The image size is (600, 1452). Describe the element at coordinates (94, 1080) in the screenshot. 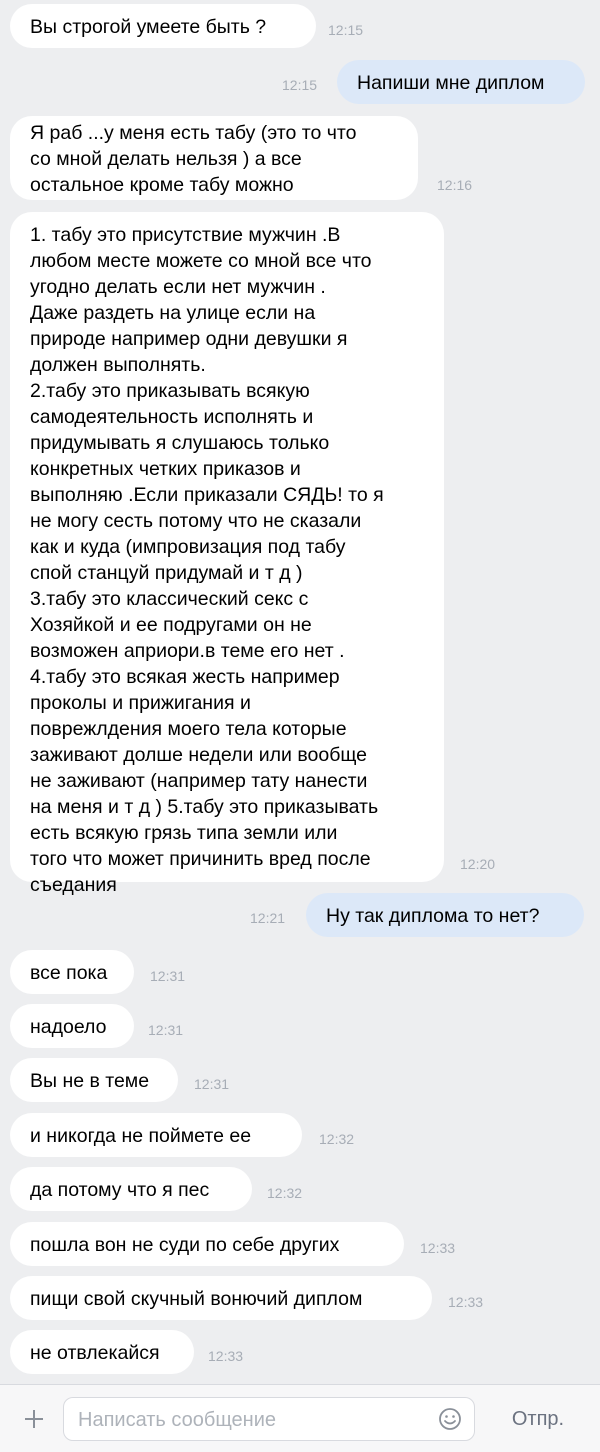

I see `message-bubble-incoming: Вы не в теме` at that location.